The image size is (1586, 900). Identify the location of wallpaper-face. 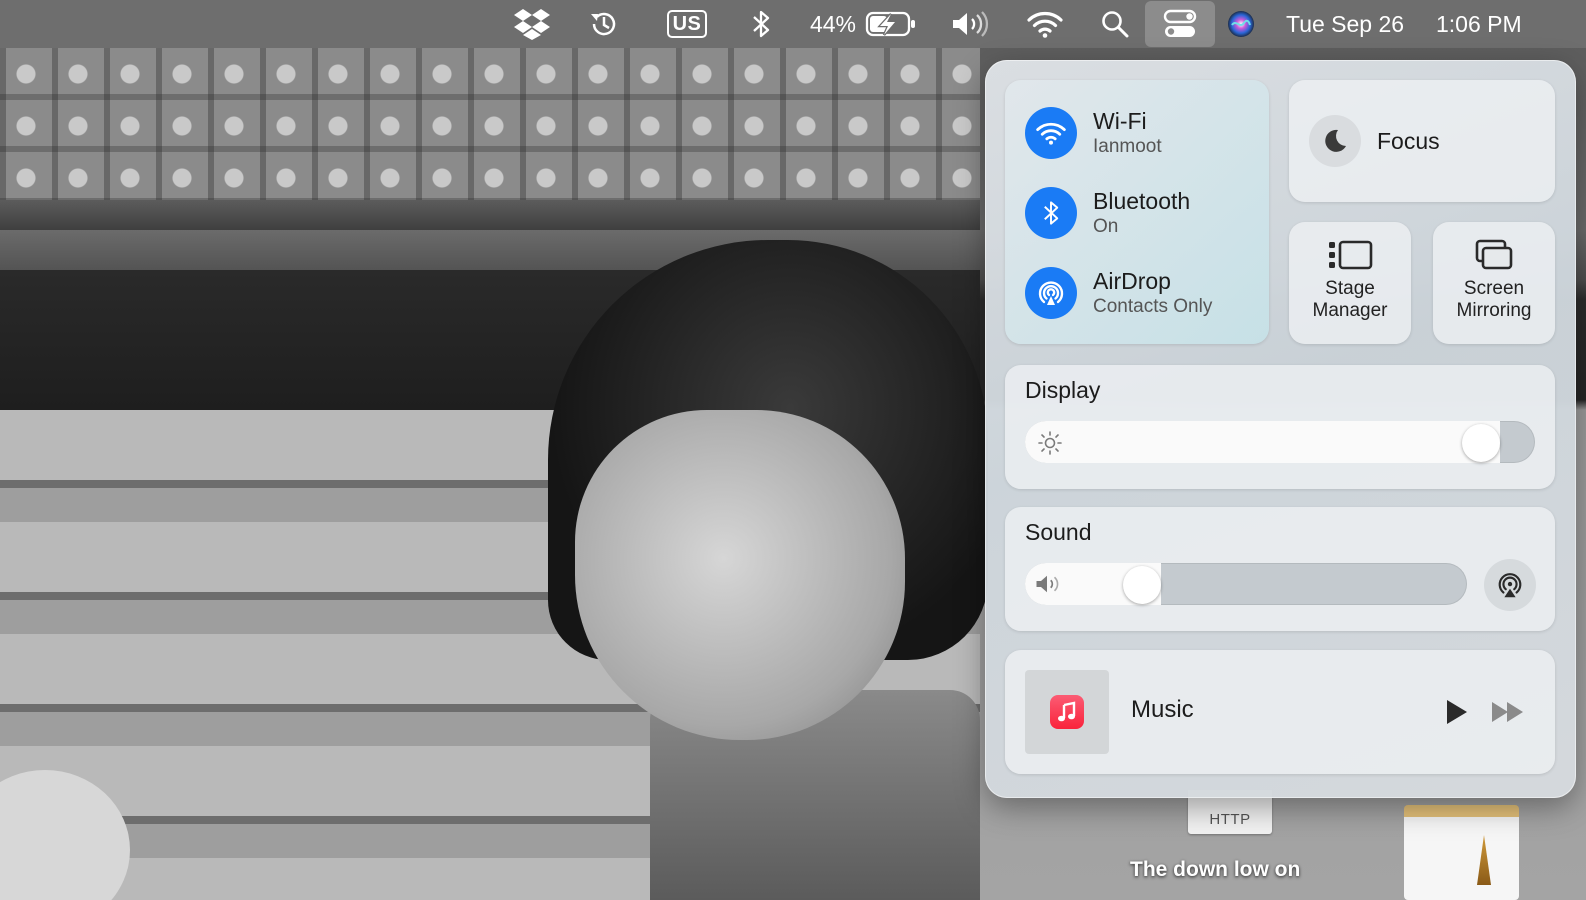
(740, 575).